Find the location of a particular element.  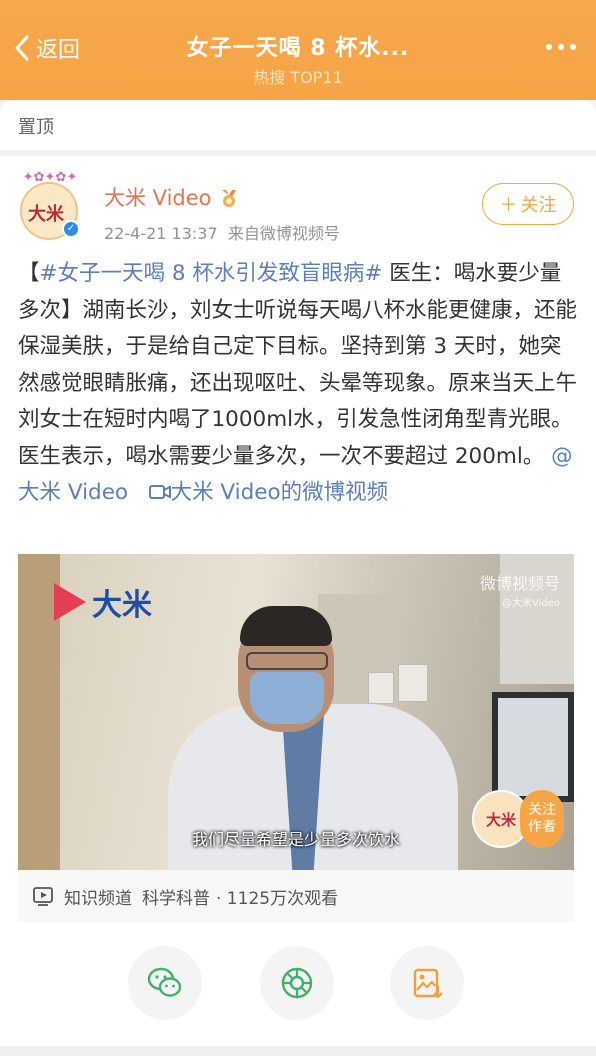

follow-author-button: 大米 关注 作者 is located at coordinates (518, 819).